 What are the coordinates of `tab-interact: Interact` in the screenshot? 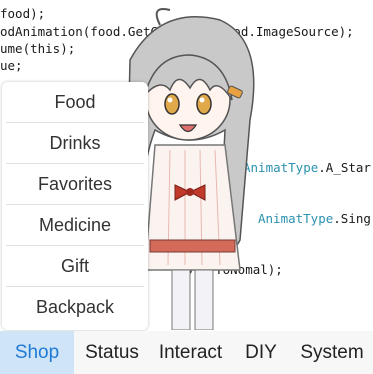 It's located at (190, 352).